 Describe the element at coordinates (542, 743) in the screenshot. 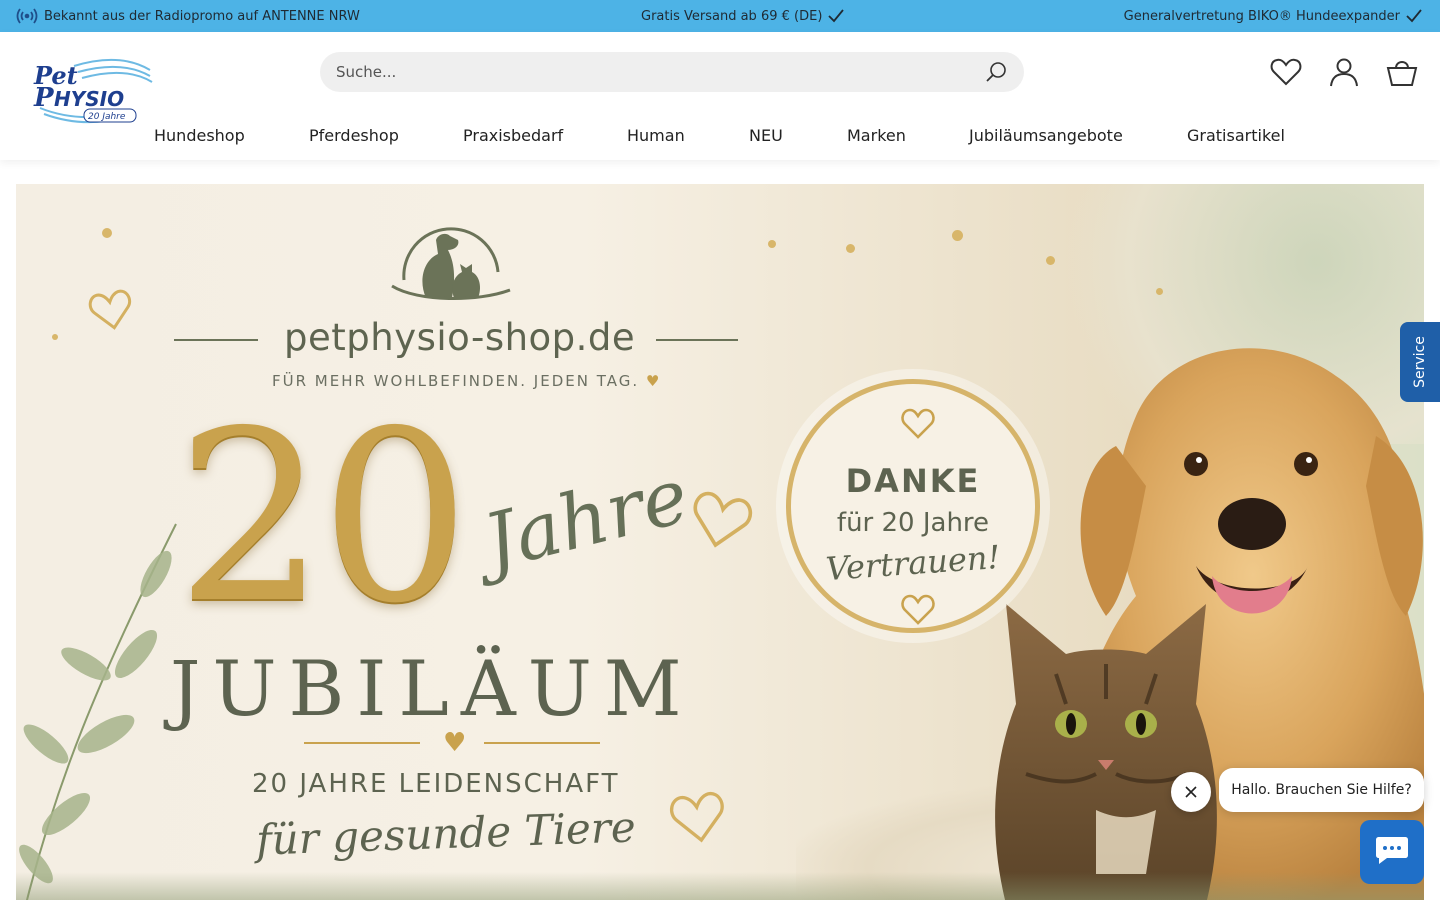

I see `ornament-line-right` at that location.